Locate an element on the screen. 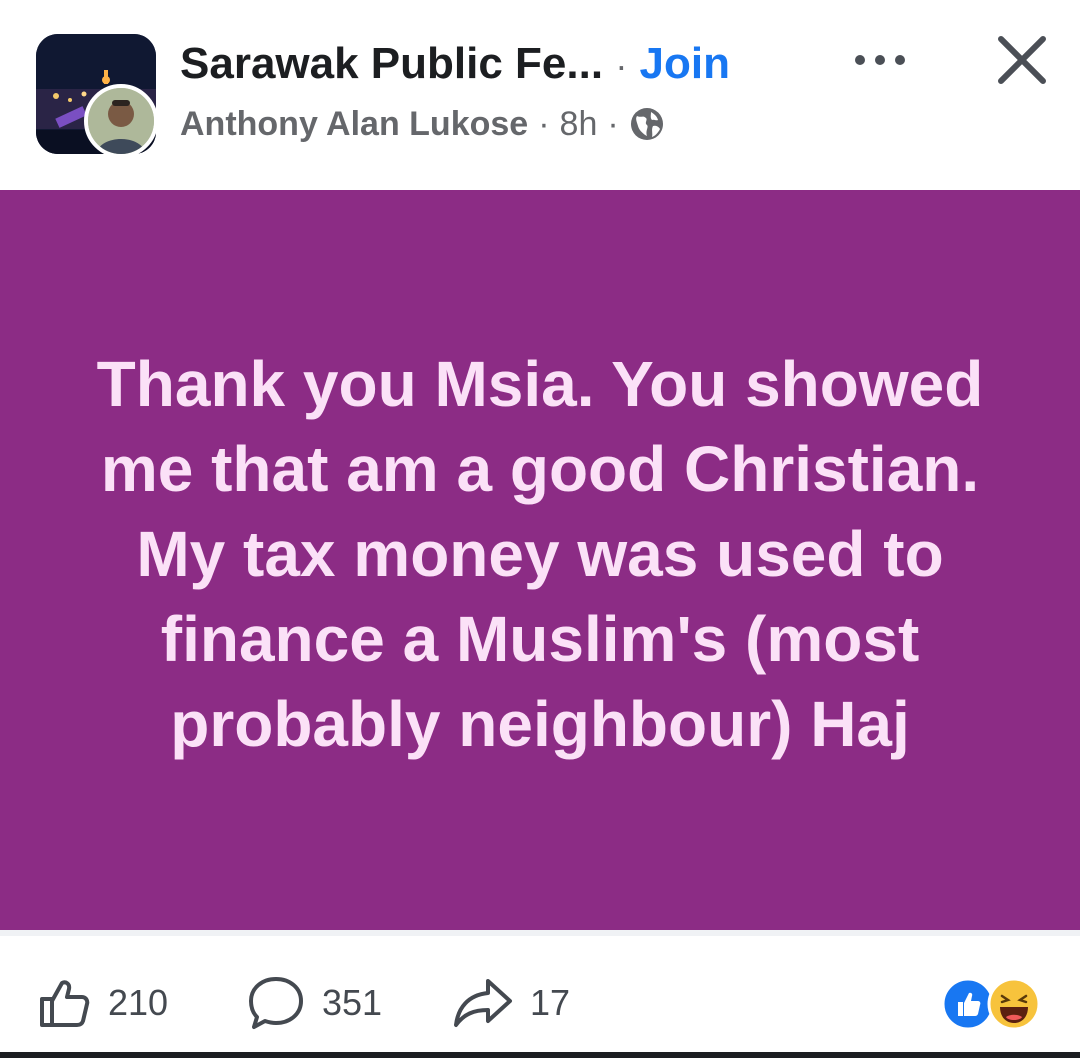 Image resolution: width=1080 pixels, height=1058 pixels. post-actions-bar: 210 351 17 is located at coordinates (540, 1002).